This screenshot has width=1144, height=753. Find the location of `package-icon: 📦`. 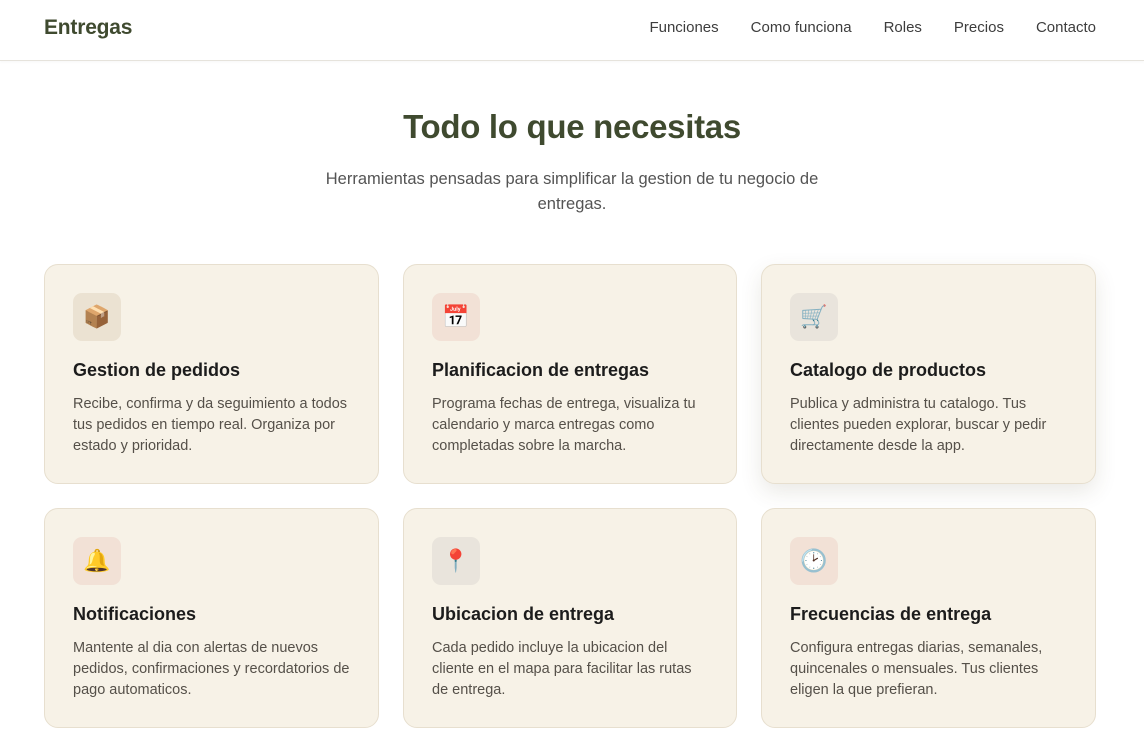

package-icon: 📦 is located at coordinates (97, 317).